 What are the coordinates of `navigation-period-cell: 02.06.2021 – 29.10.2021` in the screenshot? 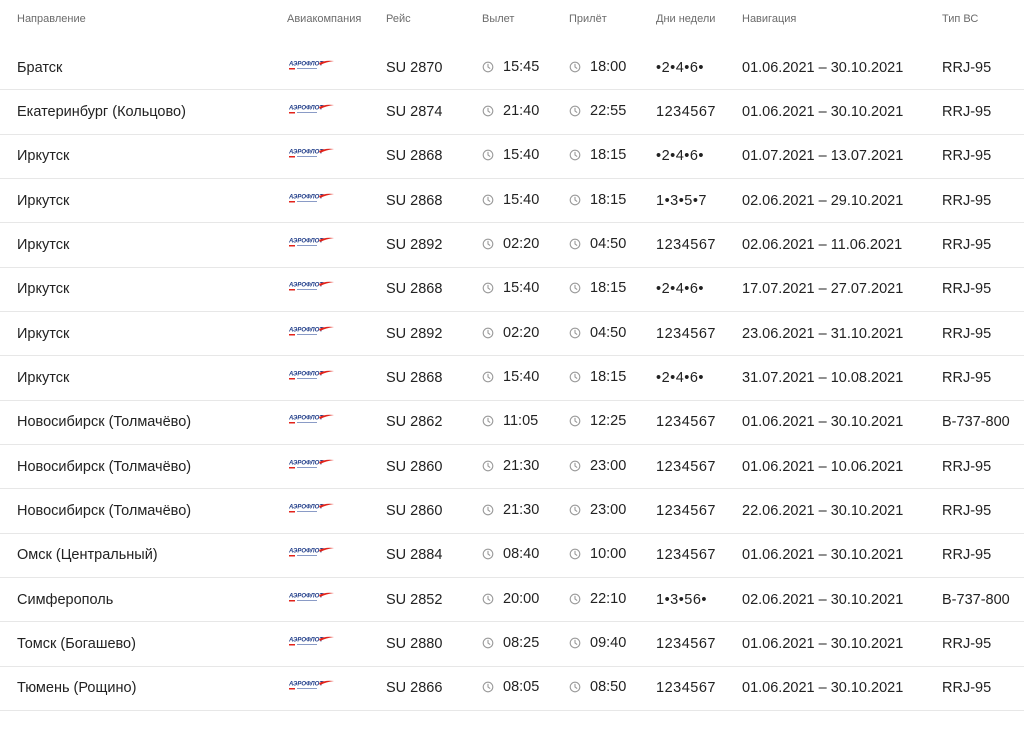 It's located at (823, 200).